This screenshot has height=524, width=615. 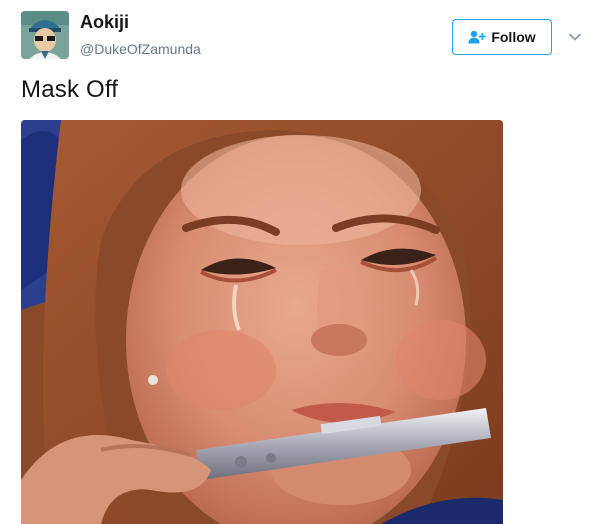 I want to click on display-name: Aokiji, so click(x=104, y=22).